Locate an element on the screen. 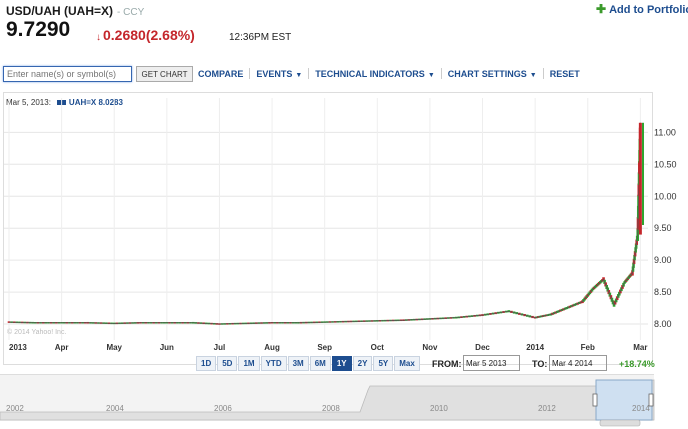  x-tick-label: 2014 is located at coordinates (535, 347).